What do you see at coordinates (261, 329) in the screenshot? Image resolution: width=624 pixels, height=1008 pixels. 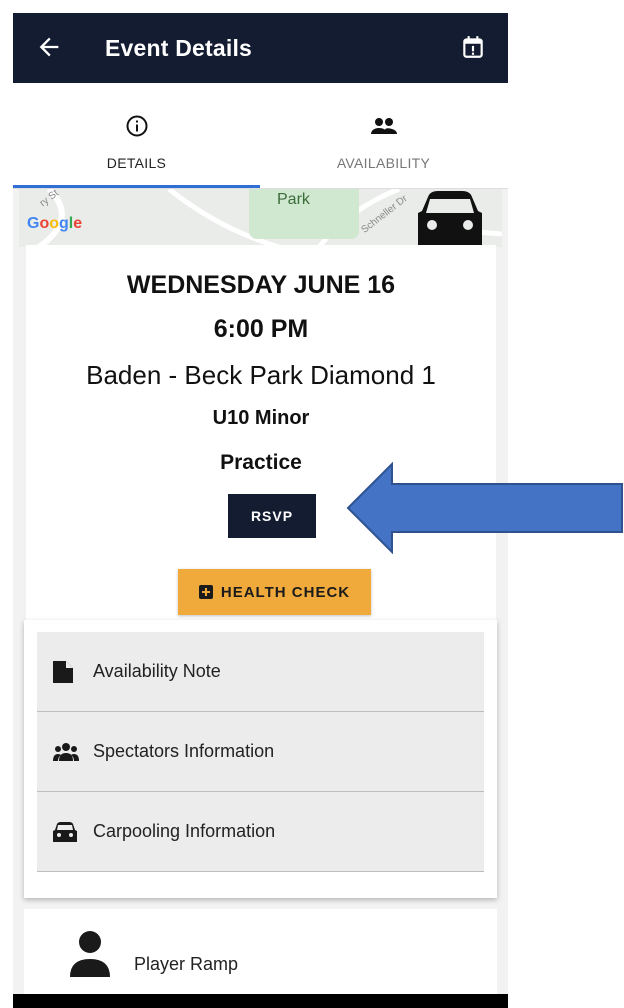 I see `event-time: 6:00 PM` at bounding box center [261, 329].